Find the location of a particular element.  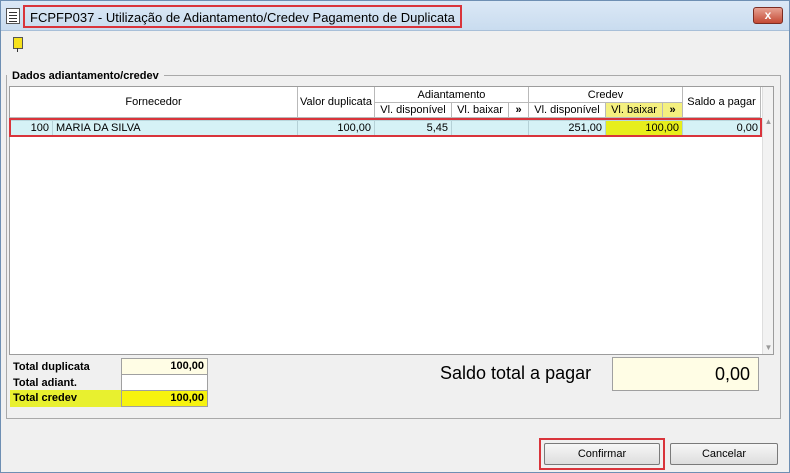

vertical-scrollbar: ▲ ▼ is located at coordinates (767, 220).